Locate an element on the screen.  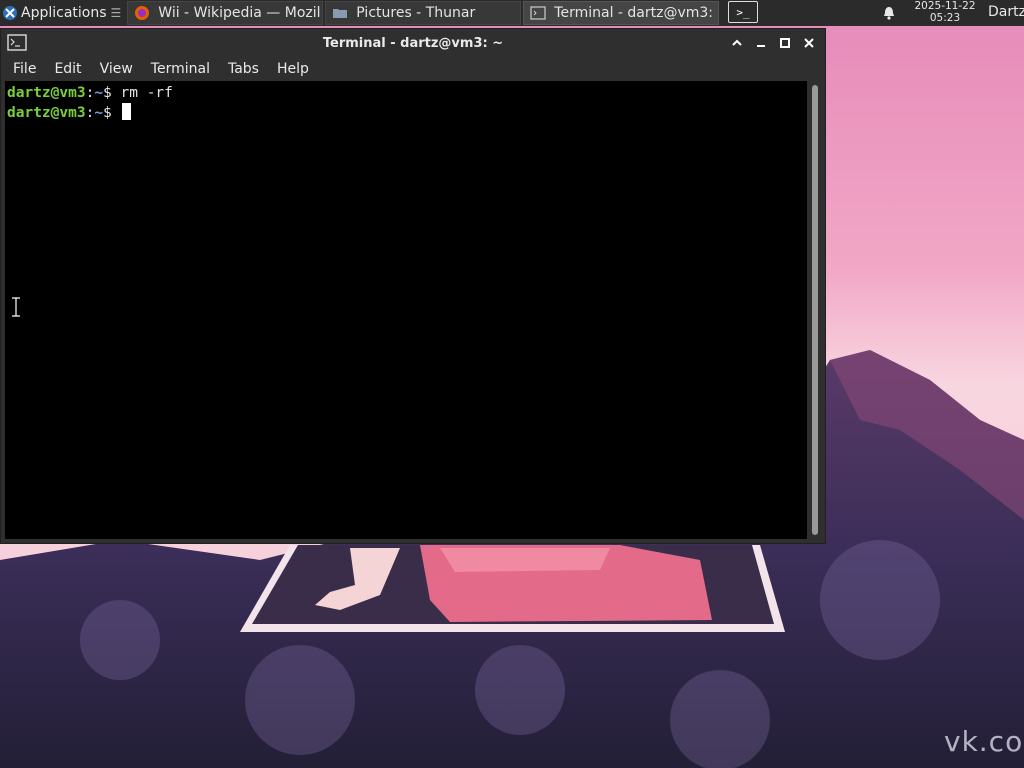
shade-button is located at coordinates (737, 43).